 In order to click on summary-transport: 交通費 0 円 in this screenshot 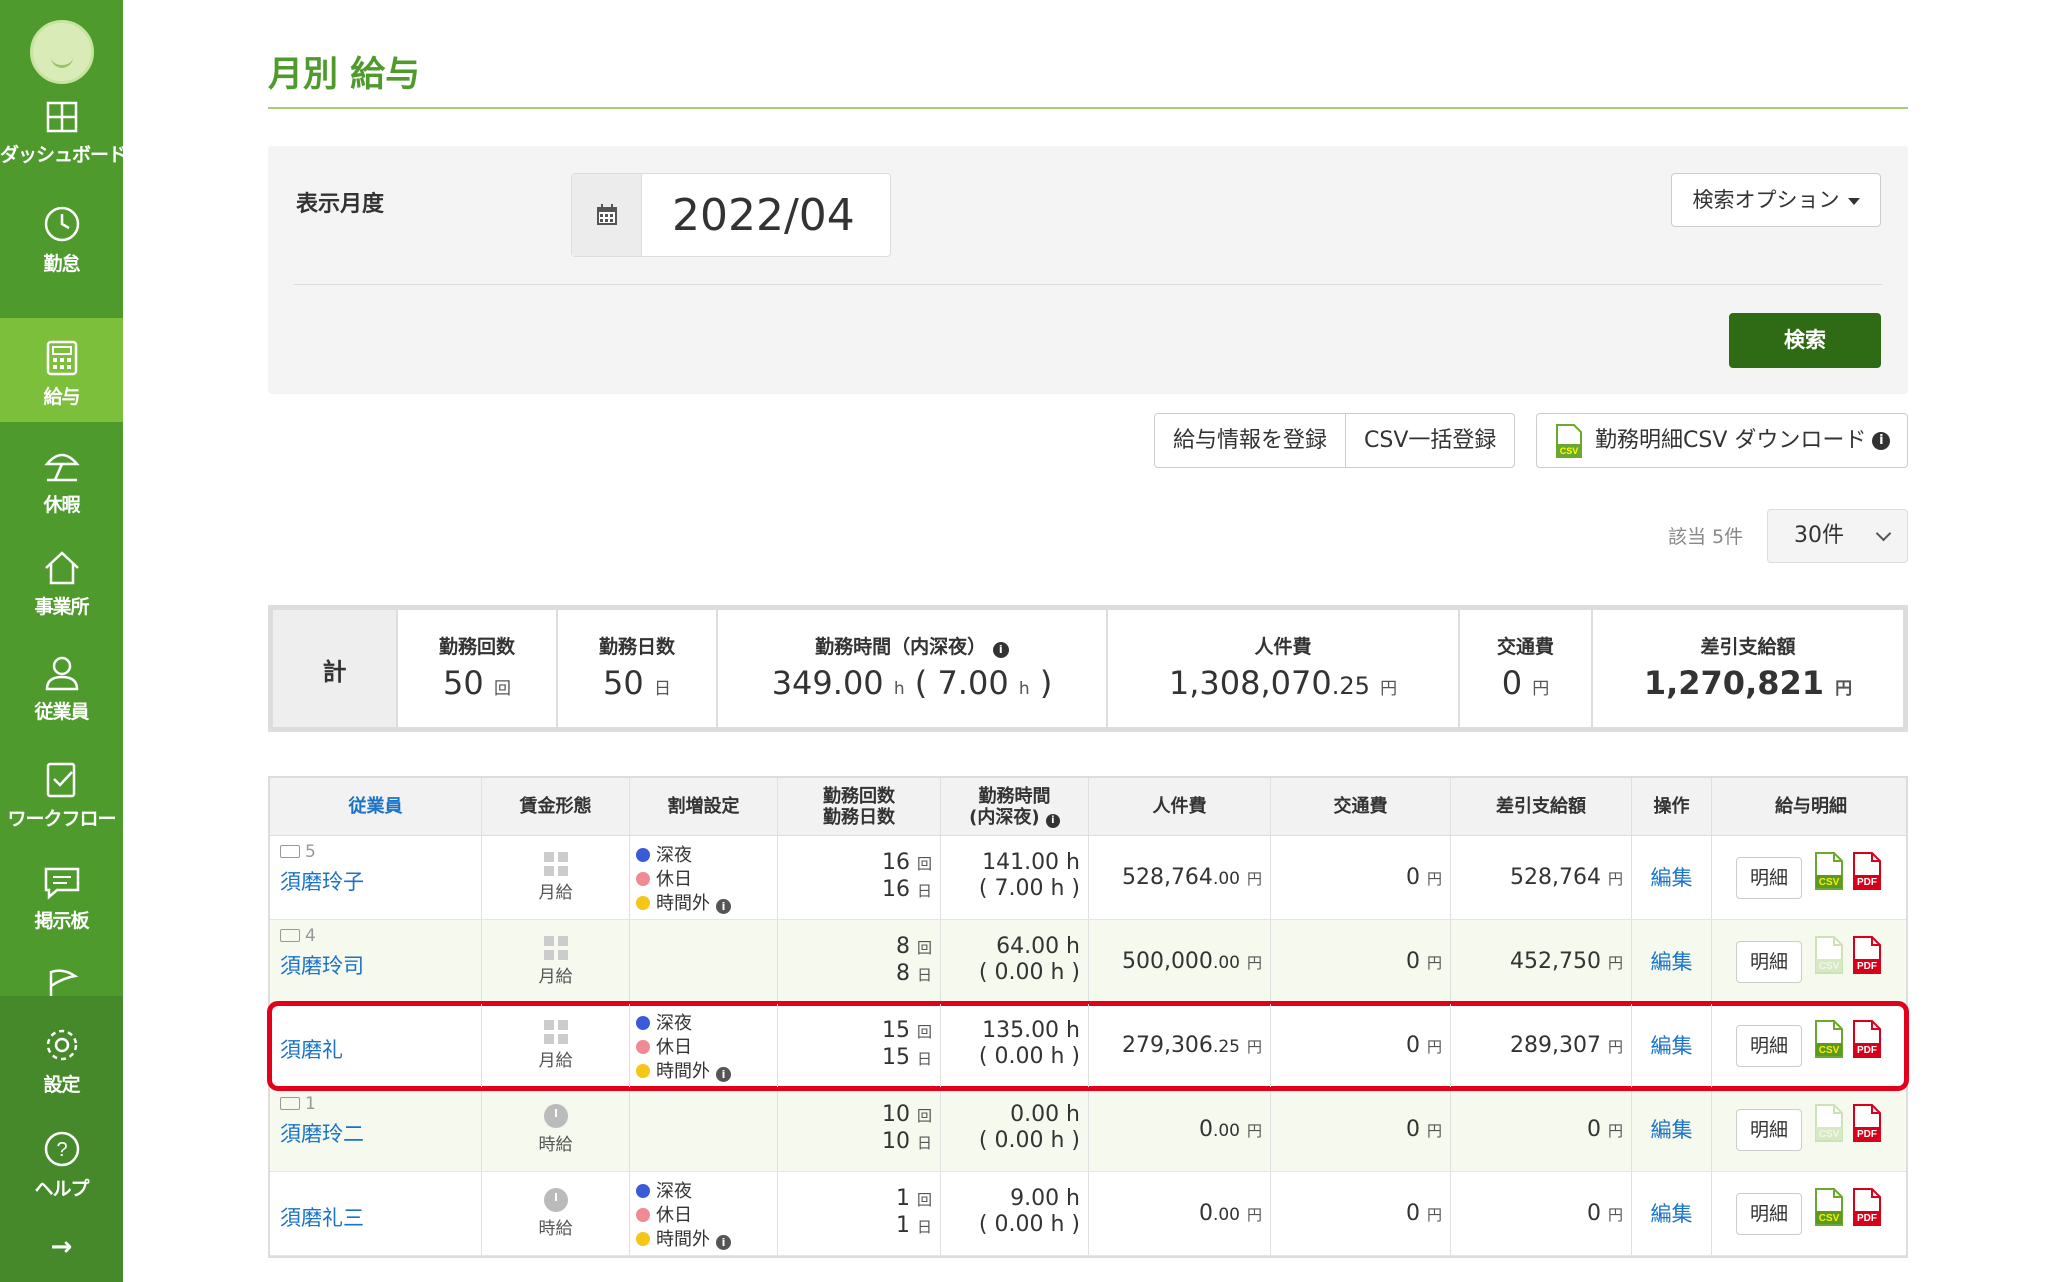, I will do `click(1524, 668)`.